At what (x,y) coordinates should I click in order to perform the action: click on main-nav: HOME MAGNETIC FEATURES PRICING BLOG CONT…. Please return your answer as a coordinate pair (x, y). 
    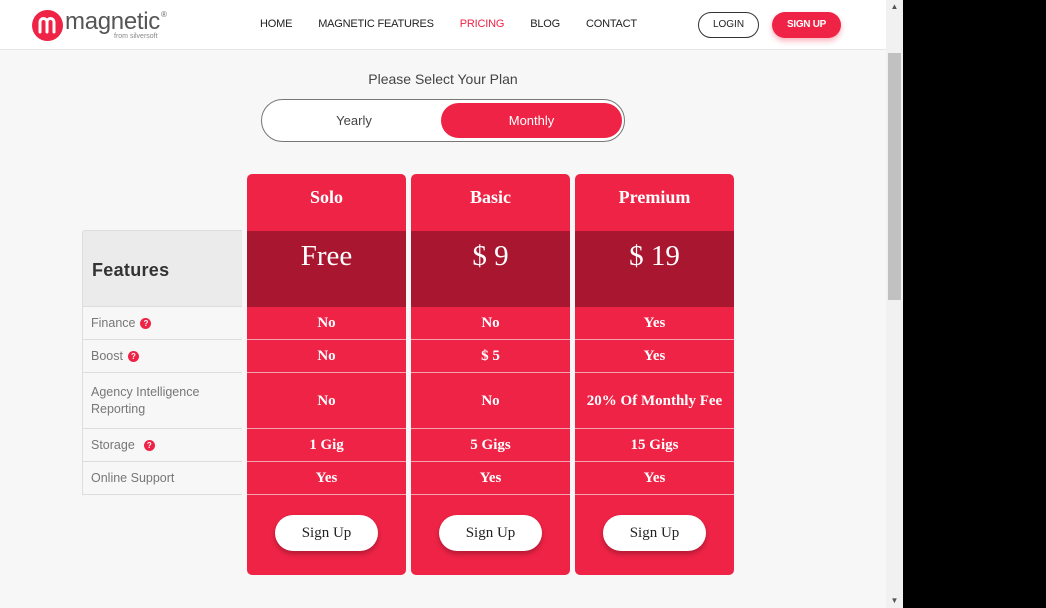
    Looking at the image, I should click on (461, 25).